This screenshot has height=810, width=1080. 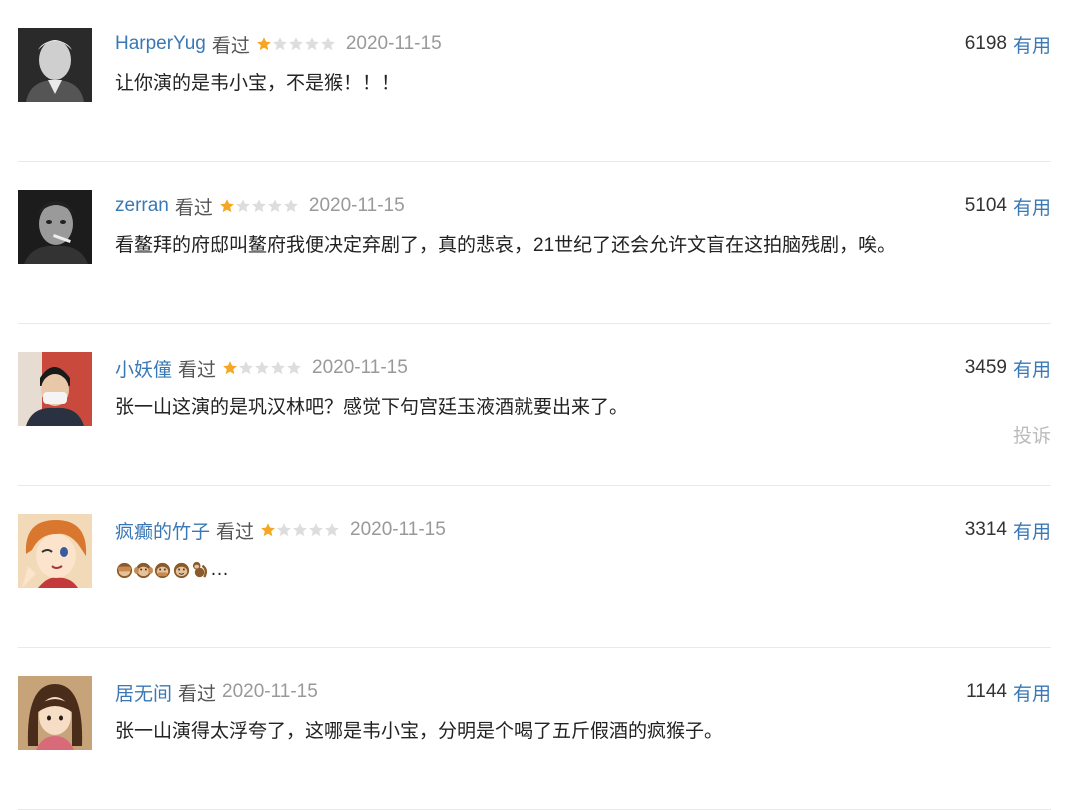 I want to click on bw-portrait-avatar-icon, so click(x=55, y=65).